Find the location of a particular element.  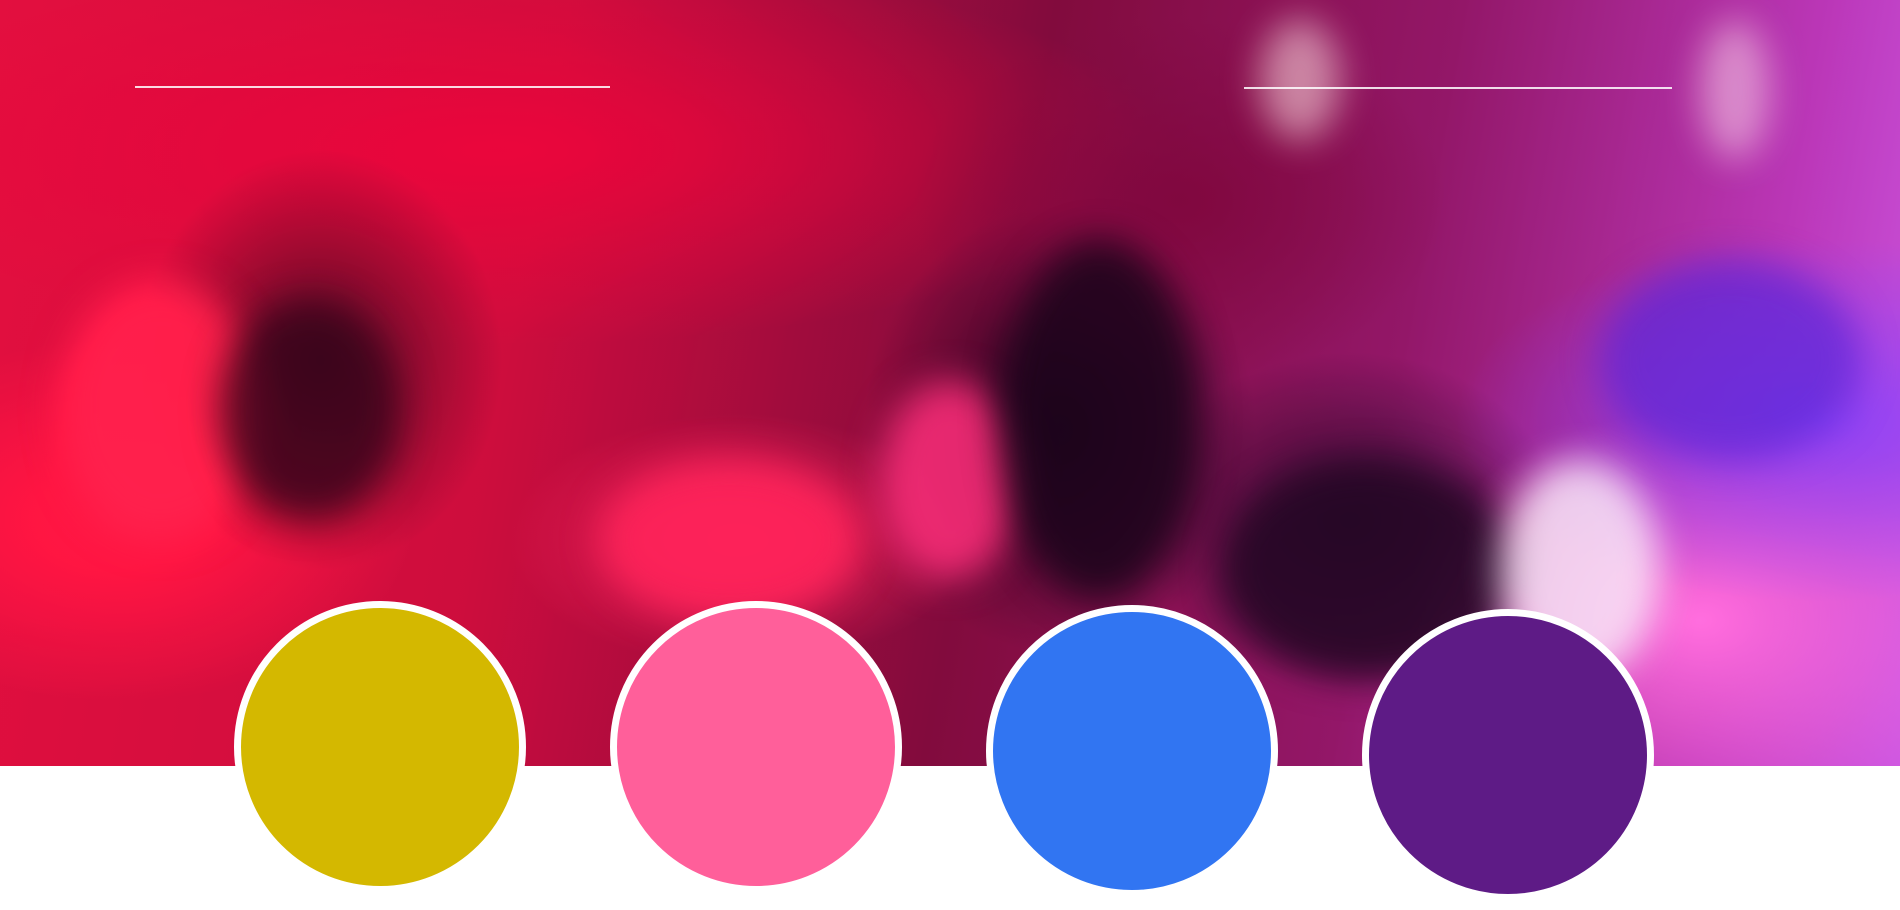

decorative-line-right is located at coordinates (1458, 88).